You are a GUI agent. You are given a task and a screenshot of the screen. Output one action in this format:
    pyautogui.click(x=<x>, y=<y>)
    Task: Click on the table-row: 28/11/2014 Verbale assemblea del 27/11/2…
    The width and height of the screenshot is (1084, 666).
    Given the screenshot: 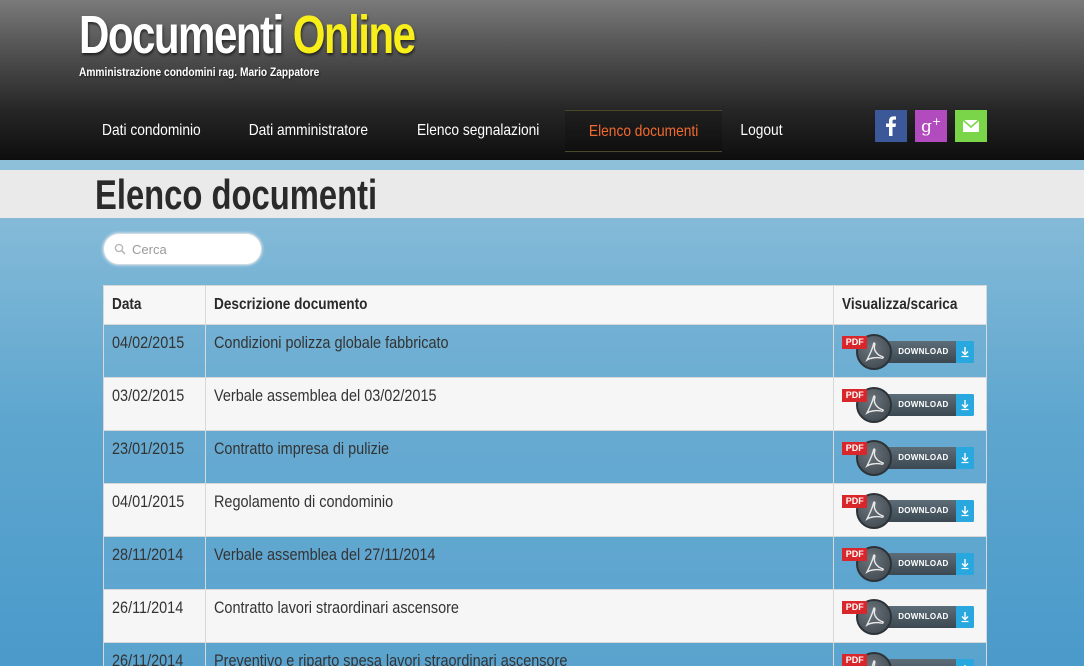 What is the action you would take?
    pyautogui.click(x=544, y=563)
    